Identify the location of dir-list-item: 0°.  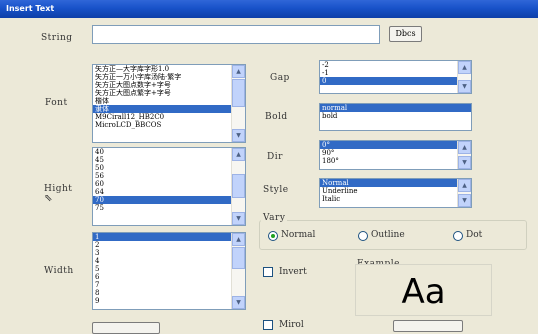
(388, 145).